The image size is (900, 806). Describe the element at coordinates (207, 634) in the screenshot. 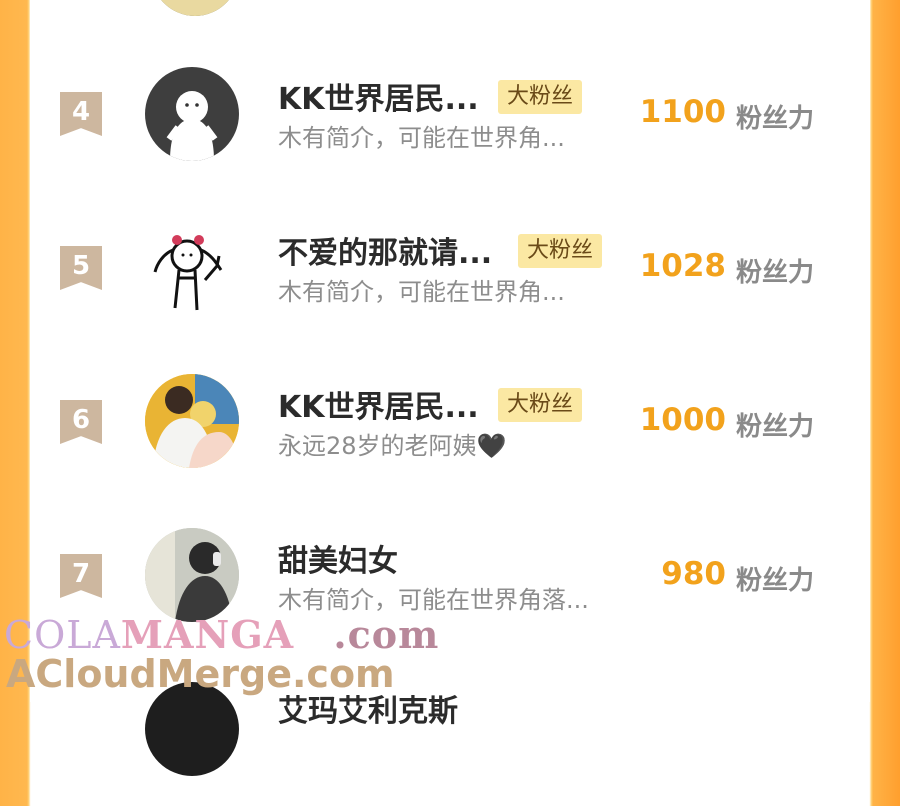

I see `watermark-part: MANGA` at that location.